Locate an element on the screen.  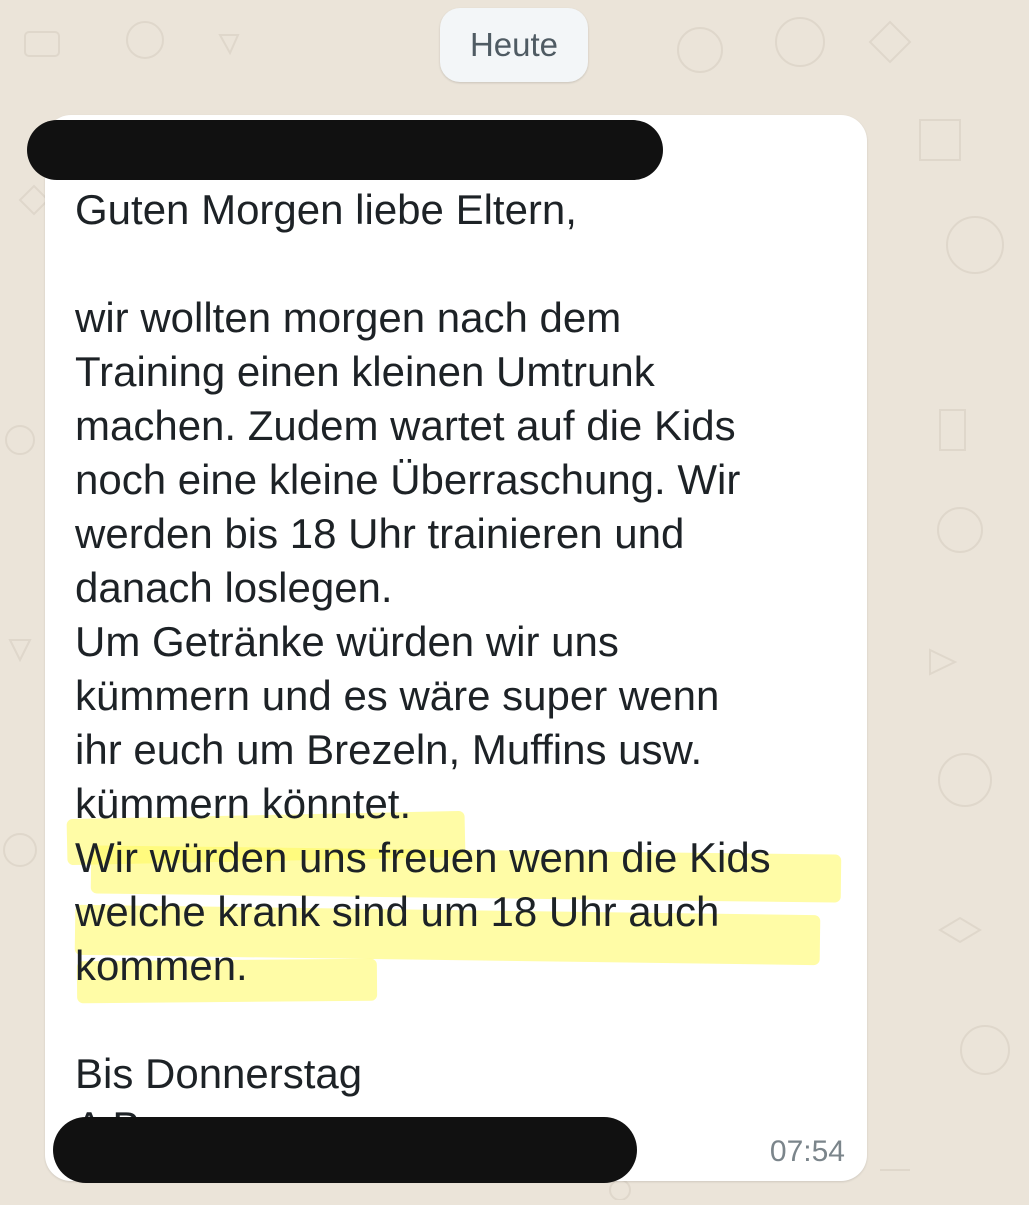
message-timestamp: 07:54 is located at coordinates (807, 1151).